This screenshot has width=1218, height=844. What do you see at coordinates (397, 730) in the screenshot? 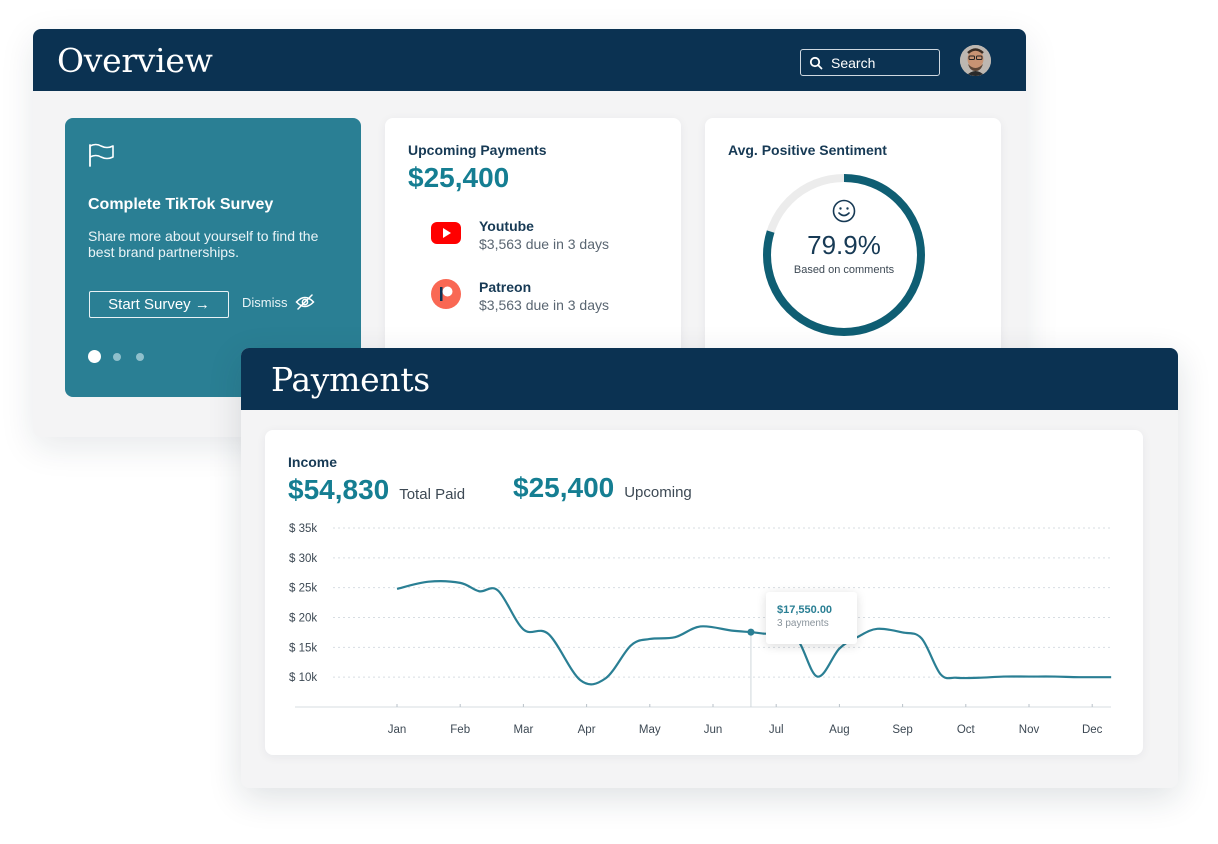
I see `x-tick-label: Jan` at bounding box center [397, 730].